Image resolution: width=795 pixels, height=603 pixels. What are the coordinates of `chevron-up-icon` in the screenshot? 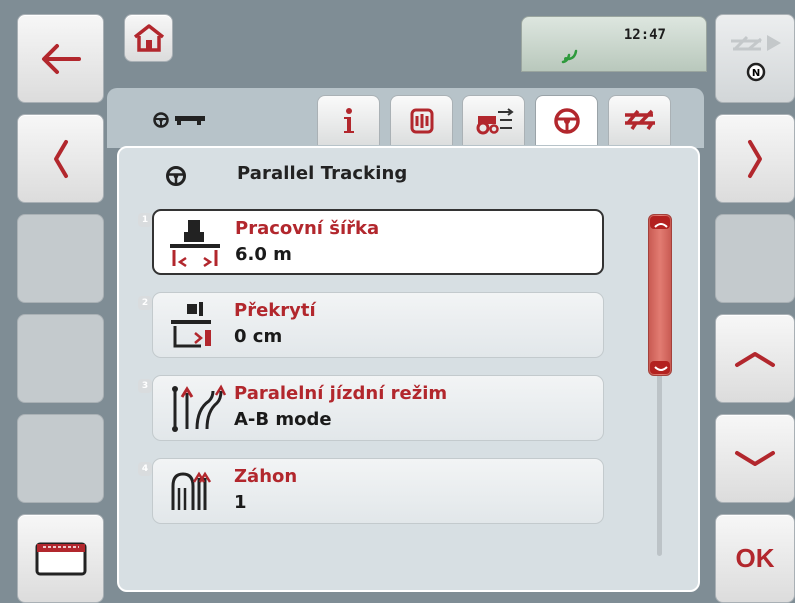 It's located at (755, 359).